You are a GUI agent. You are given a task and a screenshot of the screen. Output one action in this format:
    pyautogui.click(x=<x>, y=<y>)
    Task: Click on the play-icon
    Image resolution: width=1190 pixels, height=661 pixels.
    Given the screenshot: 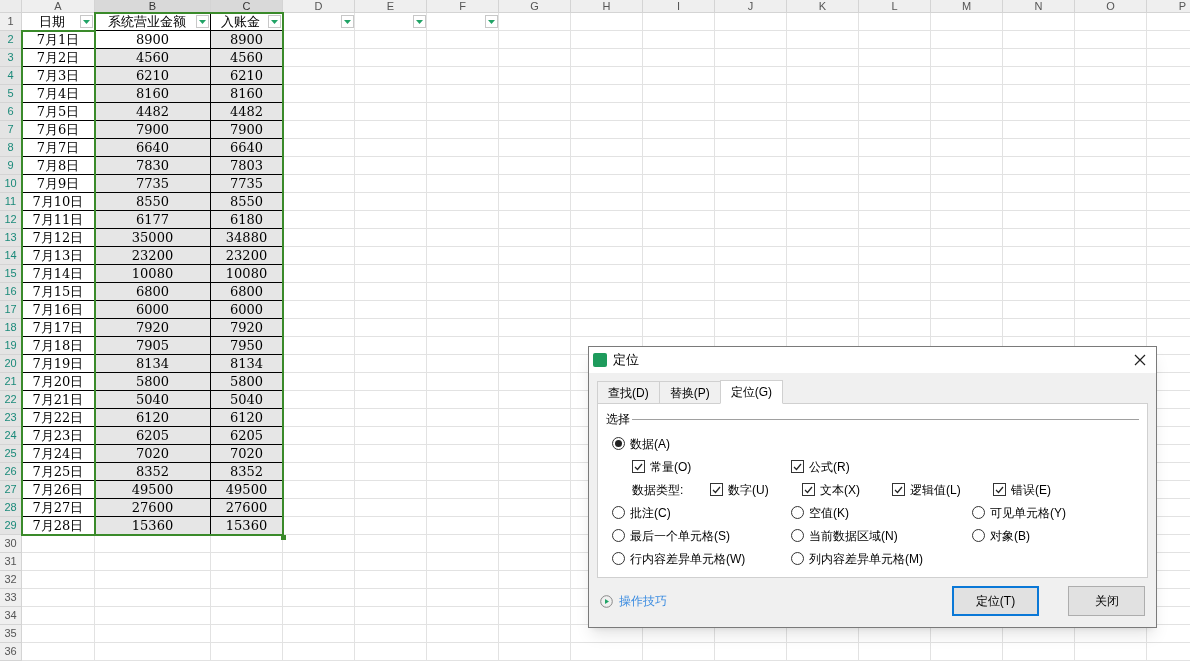 What is the action you would take?
    pyautogui.click(x=606, y=601)
    